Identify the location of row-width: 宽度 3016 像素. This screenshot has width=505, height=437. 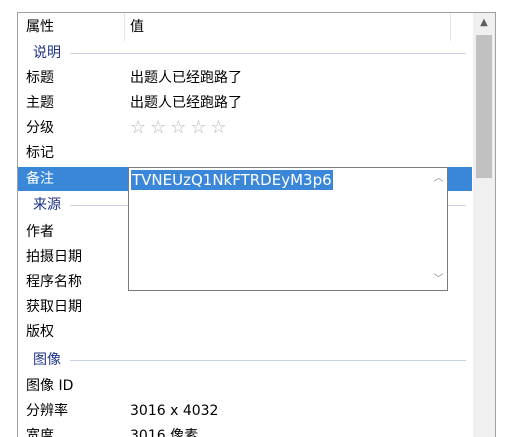
(245, 430).